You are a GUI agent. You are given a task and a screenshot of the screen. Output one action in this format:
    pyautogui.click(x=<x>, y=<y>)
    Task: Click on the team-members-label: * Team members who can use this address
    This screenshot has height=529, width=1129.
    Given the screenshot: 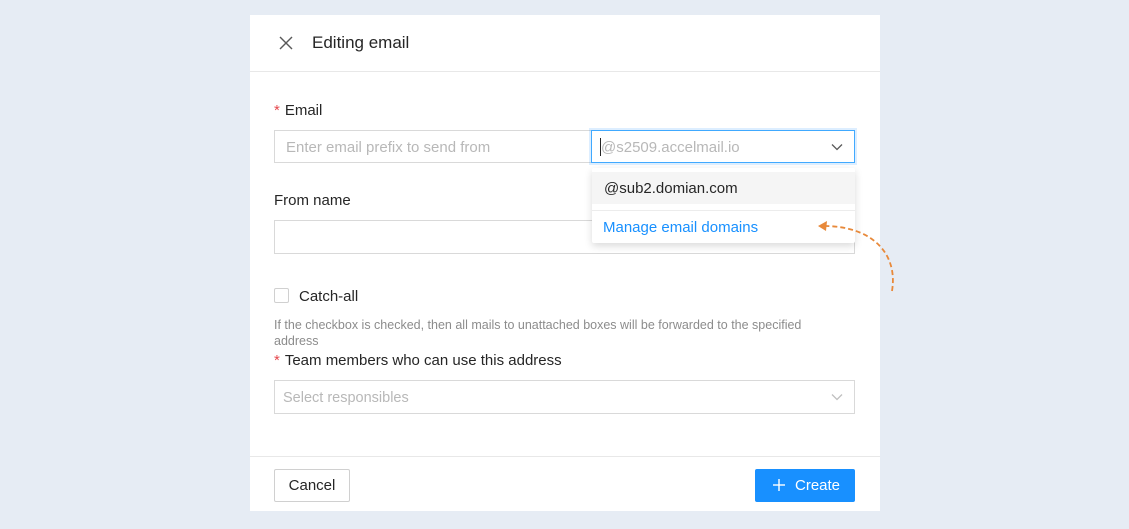 What is the action you would take?
    pyautogui.click(x=418, y=360)
    